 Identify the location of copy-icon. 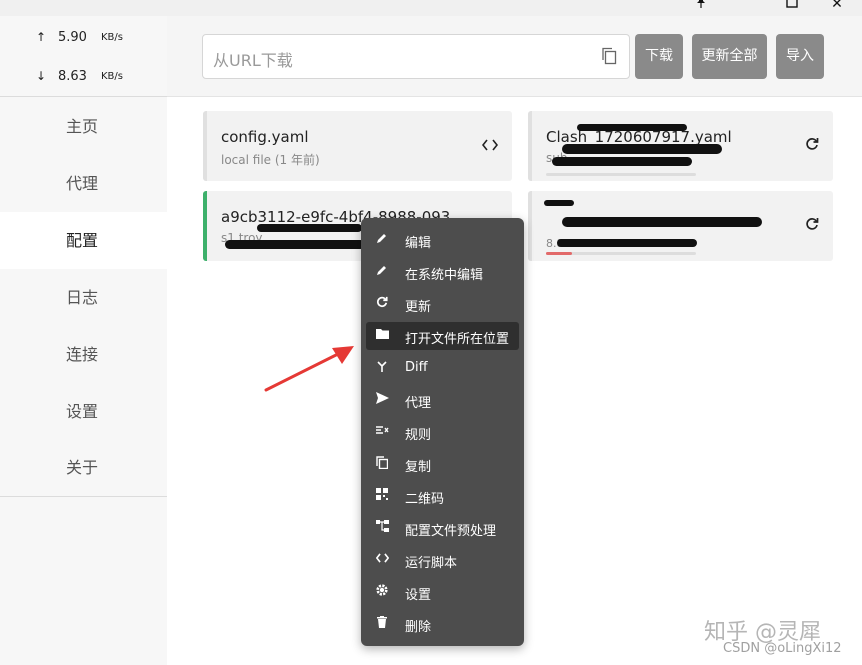
(382, 463).